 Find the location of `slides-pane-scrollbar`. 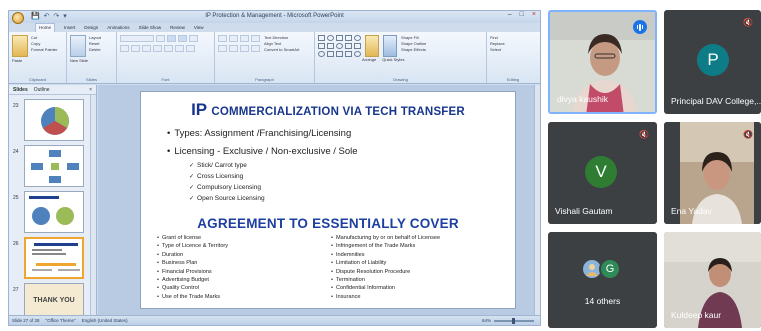

slides-pane-scrollbar is located at coordinates (93, 206).